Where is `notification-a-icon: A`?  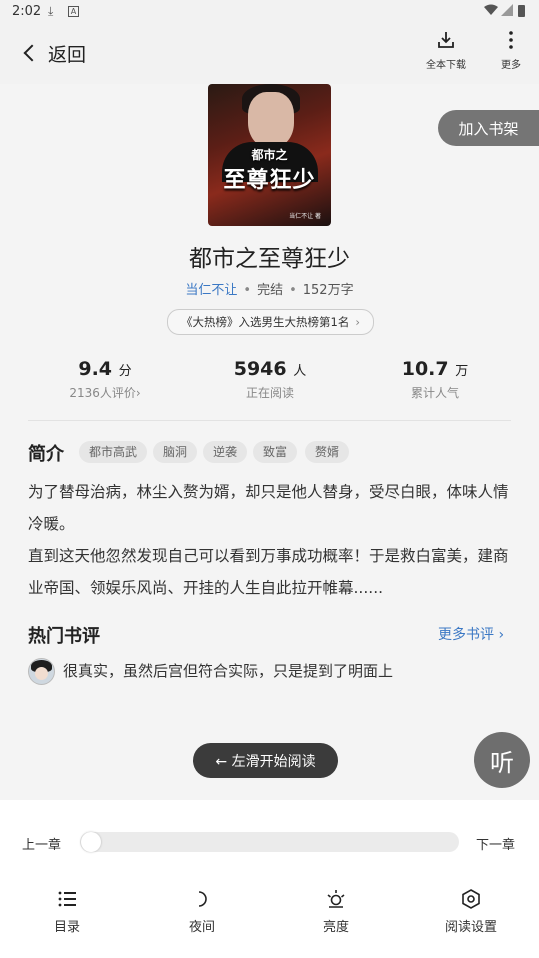 notification-a-icon: A is located at coordinates (73, 11).